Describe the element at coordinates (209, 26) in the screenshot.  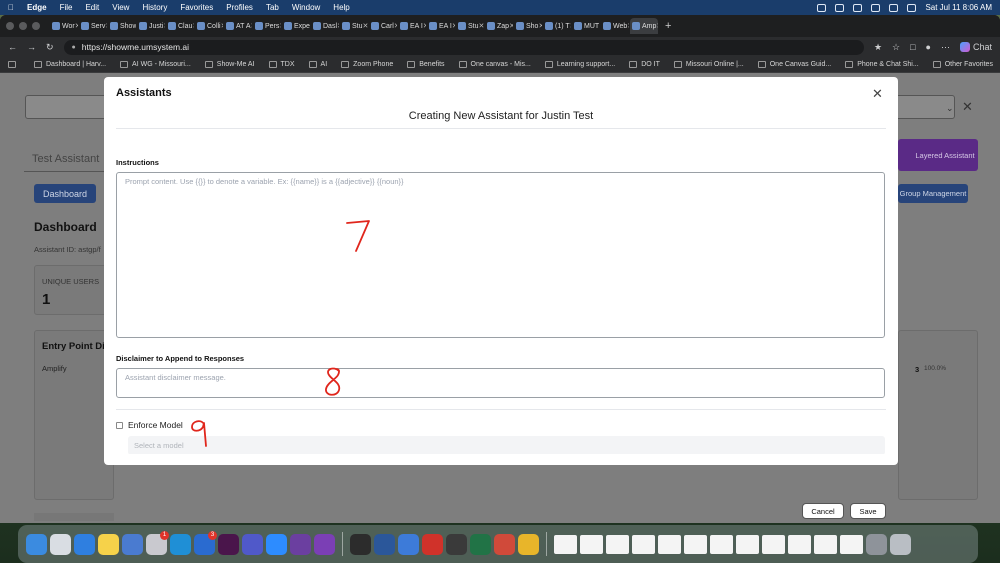
I see `browser-tab: Colli✕` at that location.